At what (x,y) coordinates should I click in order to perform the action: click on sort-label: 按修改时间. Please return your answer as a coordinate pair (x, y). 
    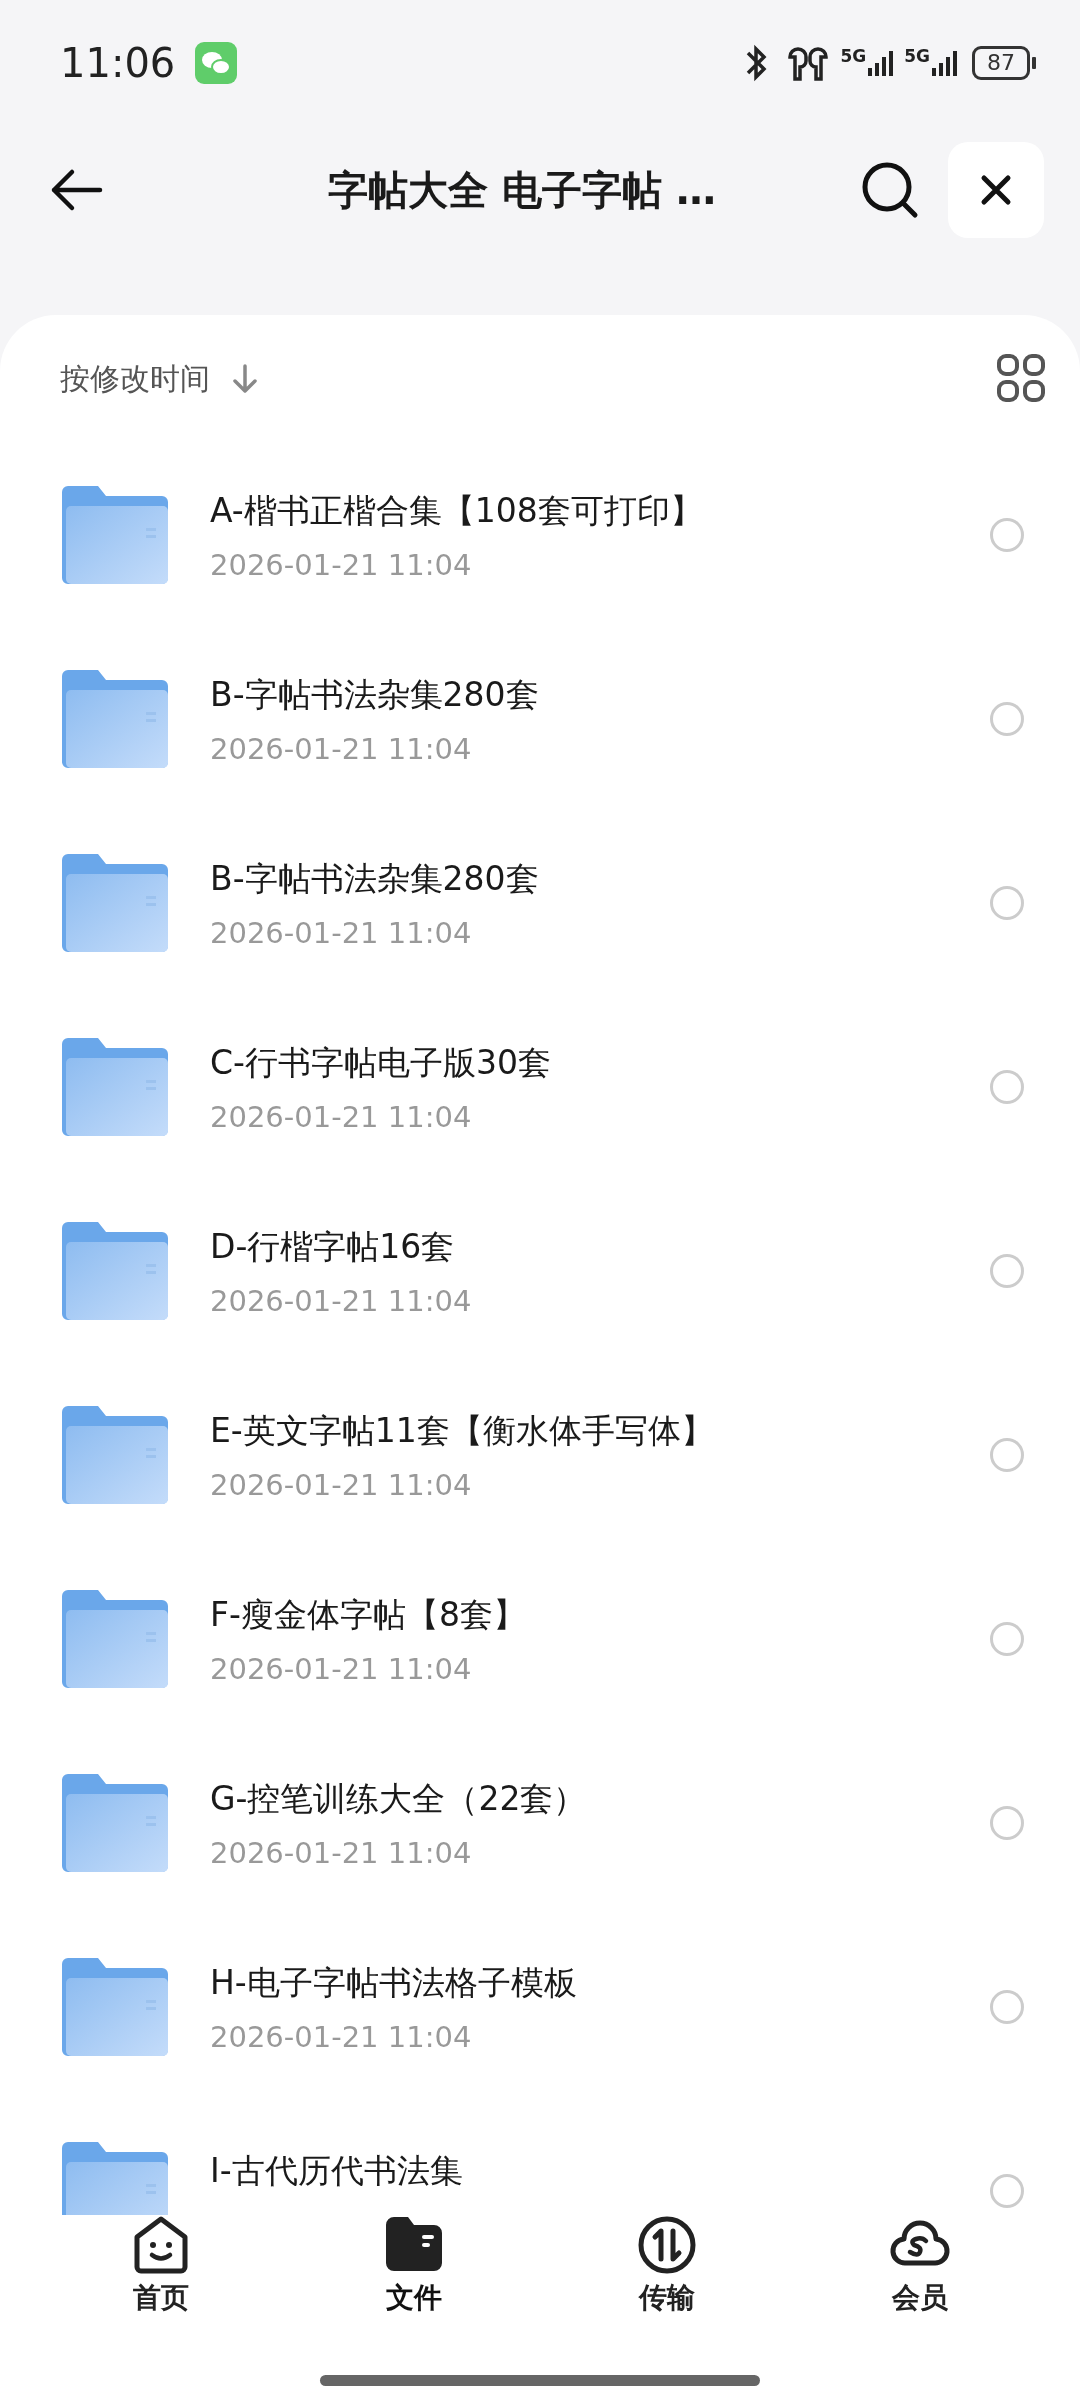
    Looking at the image, I should click on (135, 379).